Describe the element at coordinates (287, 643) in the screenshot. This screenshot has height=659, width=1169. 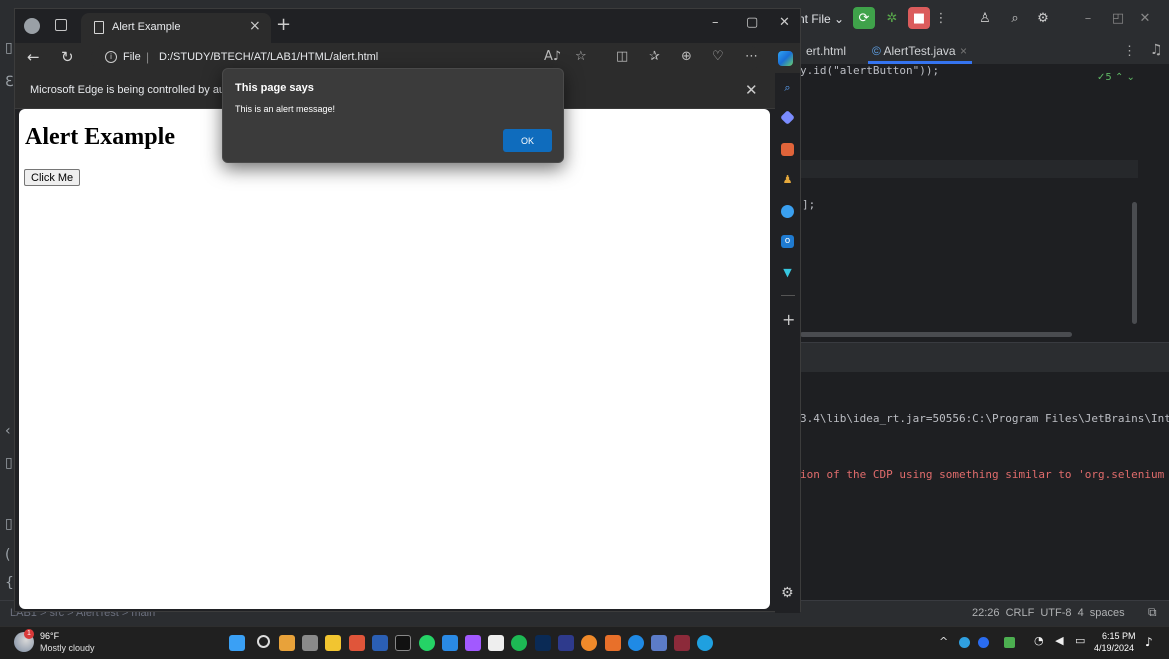
I see `widgets-icon` at that location.